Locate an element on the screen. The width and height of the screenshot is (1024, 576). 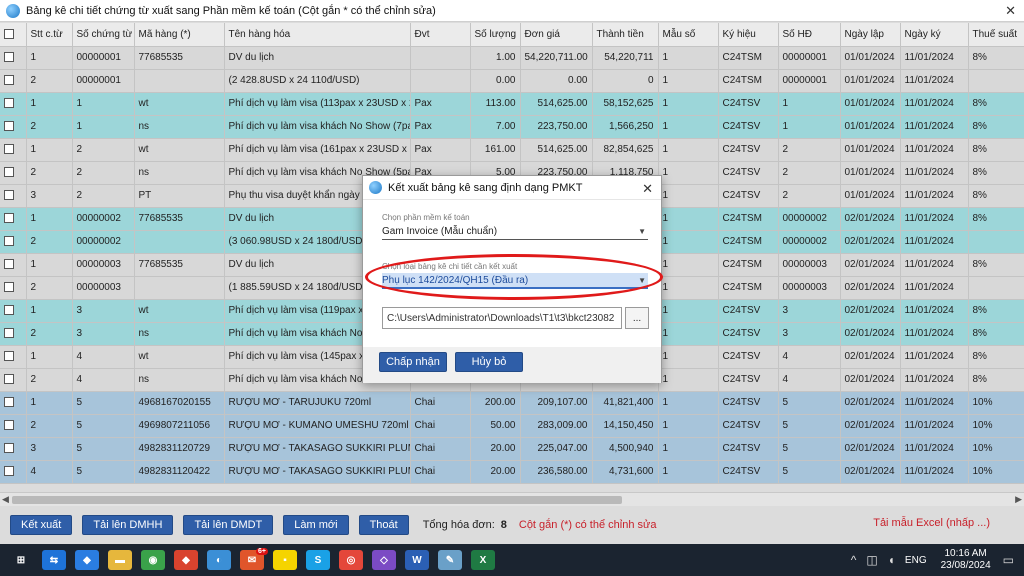
table-cell: 82,854,625 is located at coordinates (625, 150).